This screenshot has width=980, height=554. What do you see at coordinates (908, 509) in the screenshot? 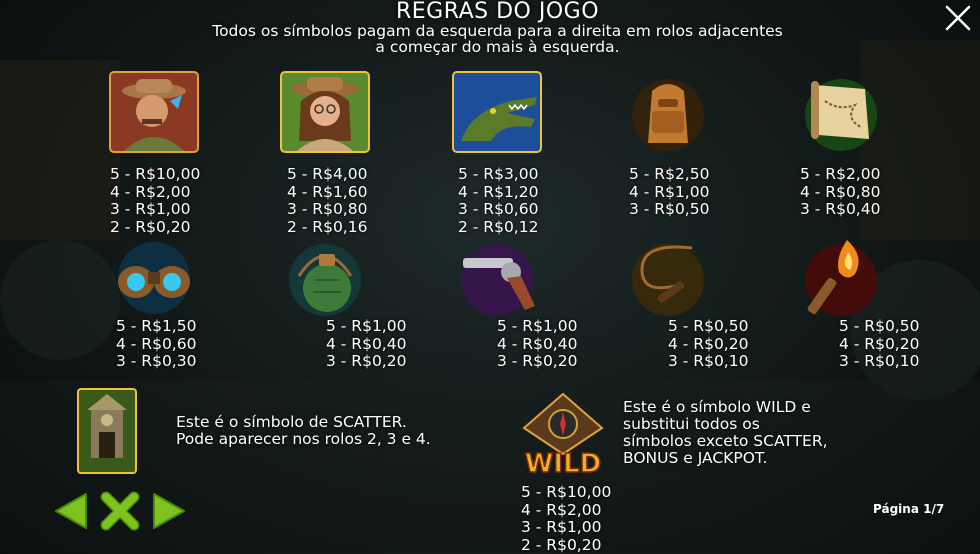
I see `page-indicator: Página 1/7` at bounding box center [908, 509].